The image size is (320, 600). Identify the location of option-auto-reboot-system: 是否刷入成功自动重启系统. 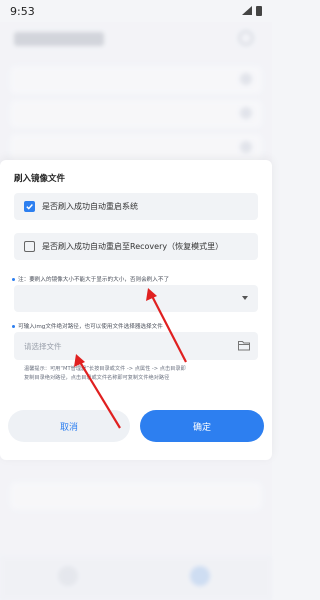
(136, 206).